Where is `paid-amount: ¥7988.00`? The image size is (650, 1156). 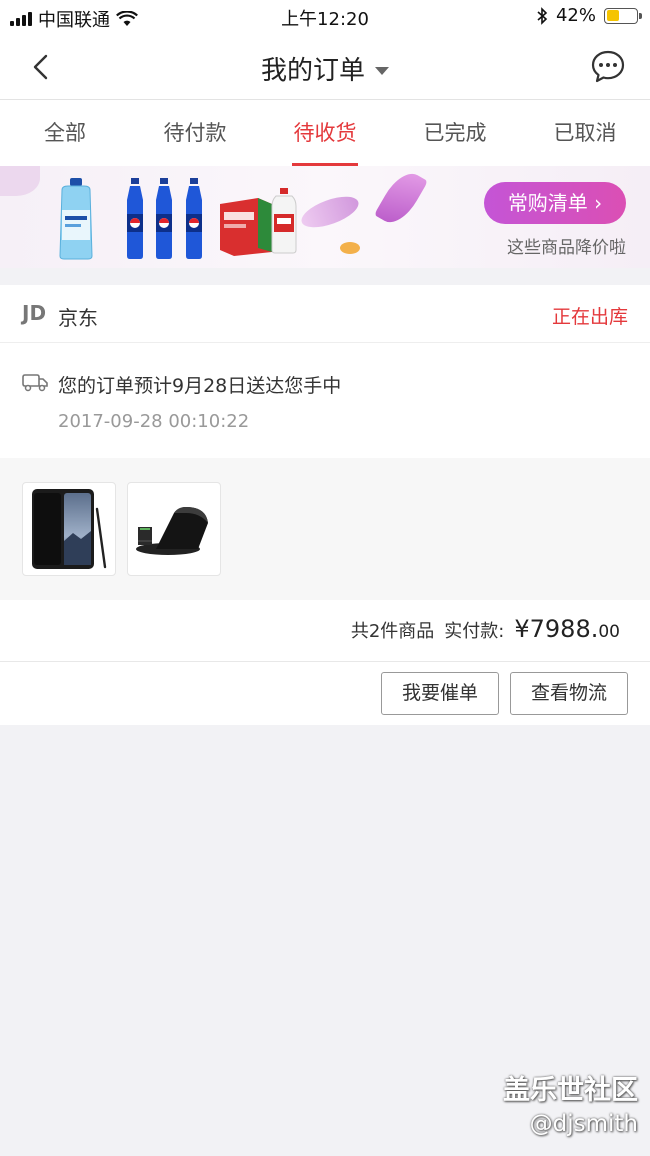 paid-amount: ¥7988.00 is located at coordinates (567, 629).